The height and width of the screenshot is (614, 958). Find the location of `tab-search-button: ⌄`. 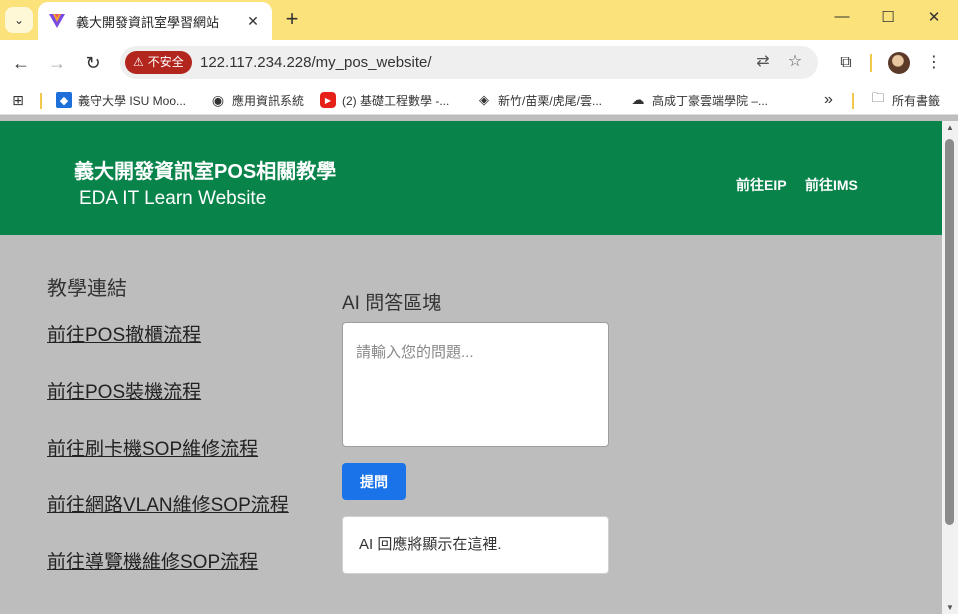

tab-search-button: ⌄ is located at coordinates (19, 20).